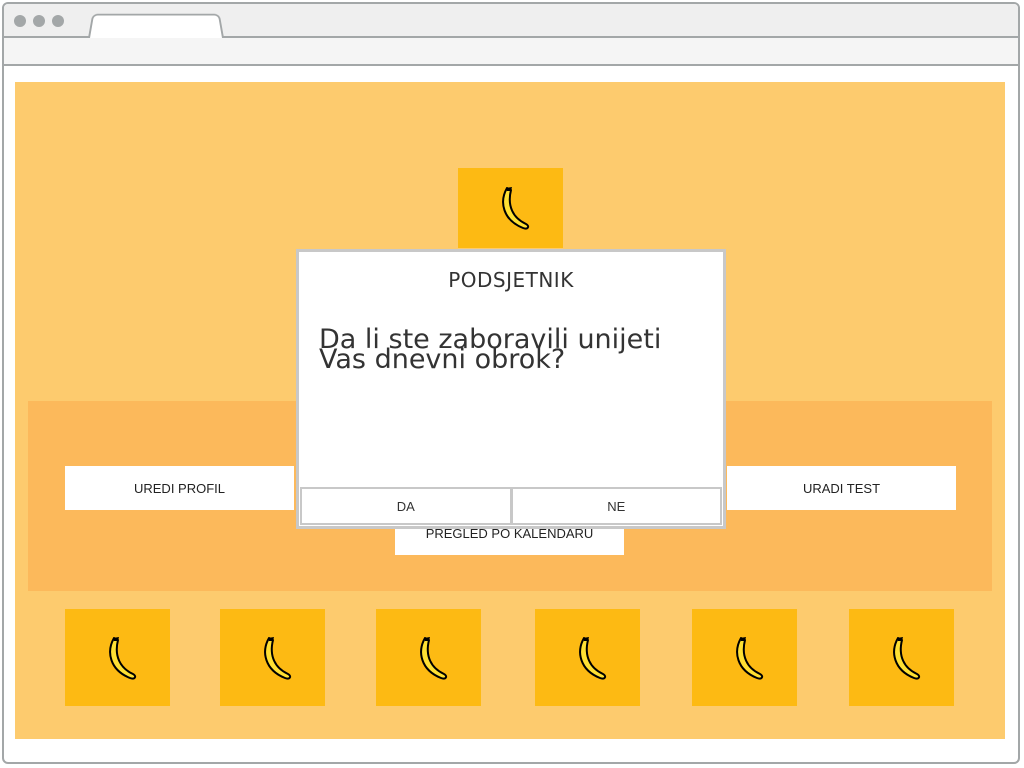 The height and width of the screenshot is (768, 1024). Describe the element at coordinates (511, 21) in the screenshot. I see `browser-titlebar` at that location.